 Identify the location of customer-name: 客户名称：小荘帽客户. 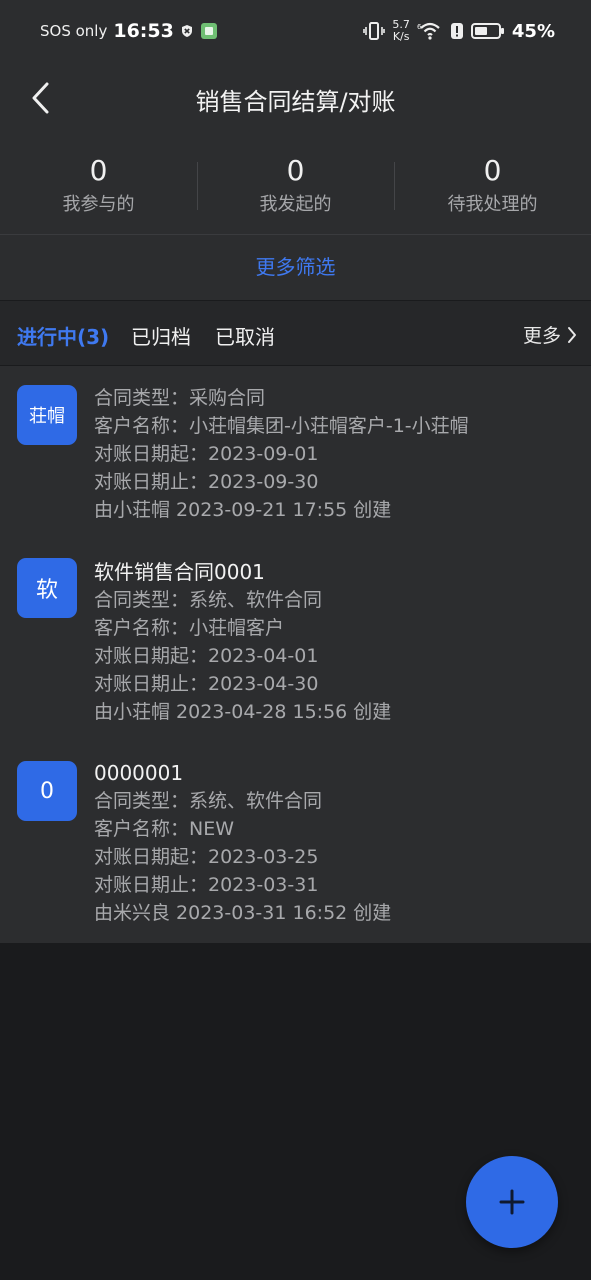
(189, 628).